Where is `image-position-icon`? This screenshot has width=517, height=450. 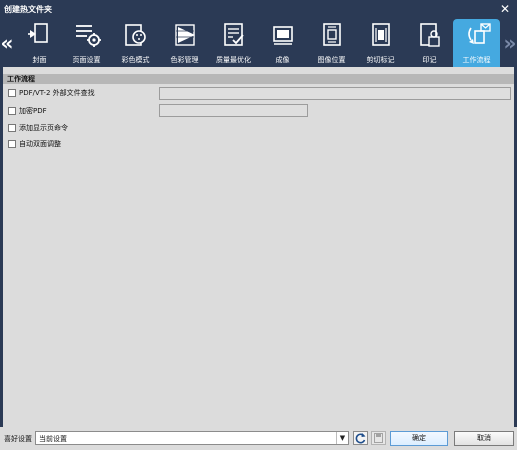 image-position-icon is located at coordinates (332, 34).